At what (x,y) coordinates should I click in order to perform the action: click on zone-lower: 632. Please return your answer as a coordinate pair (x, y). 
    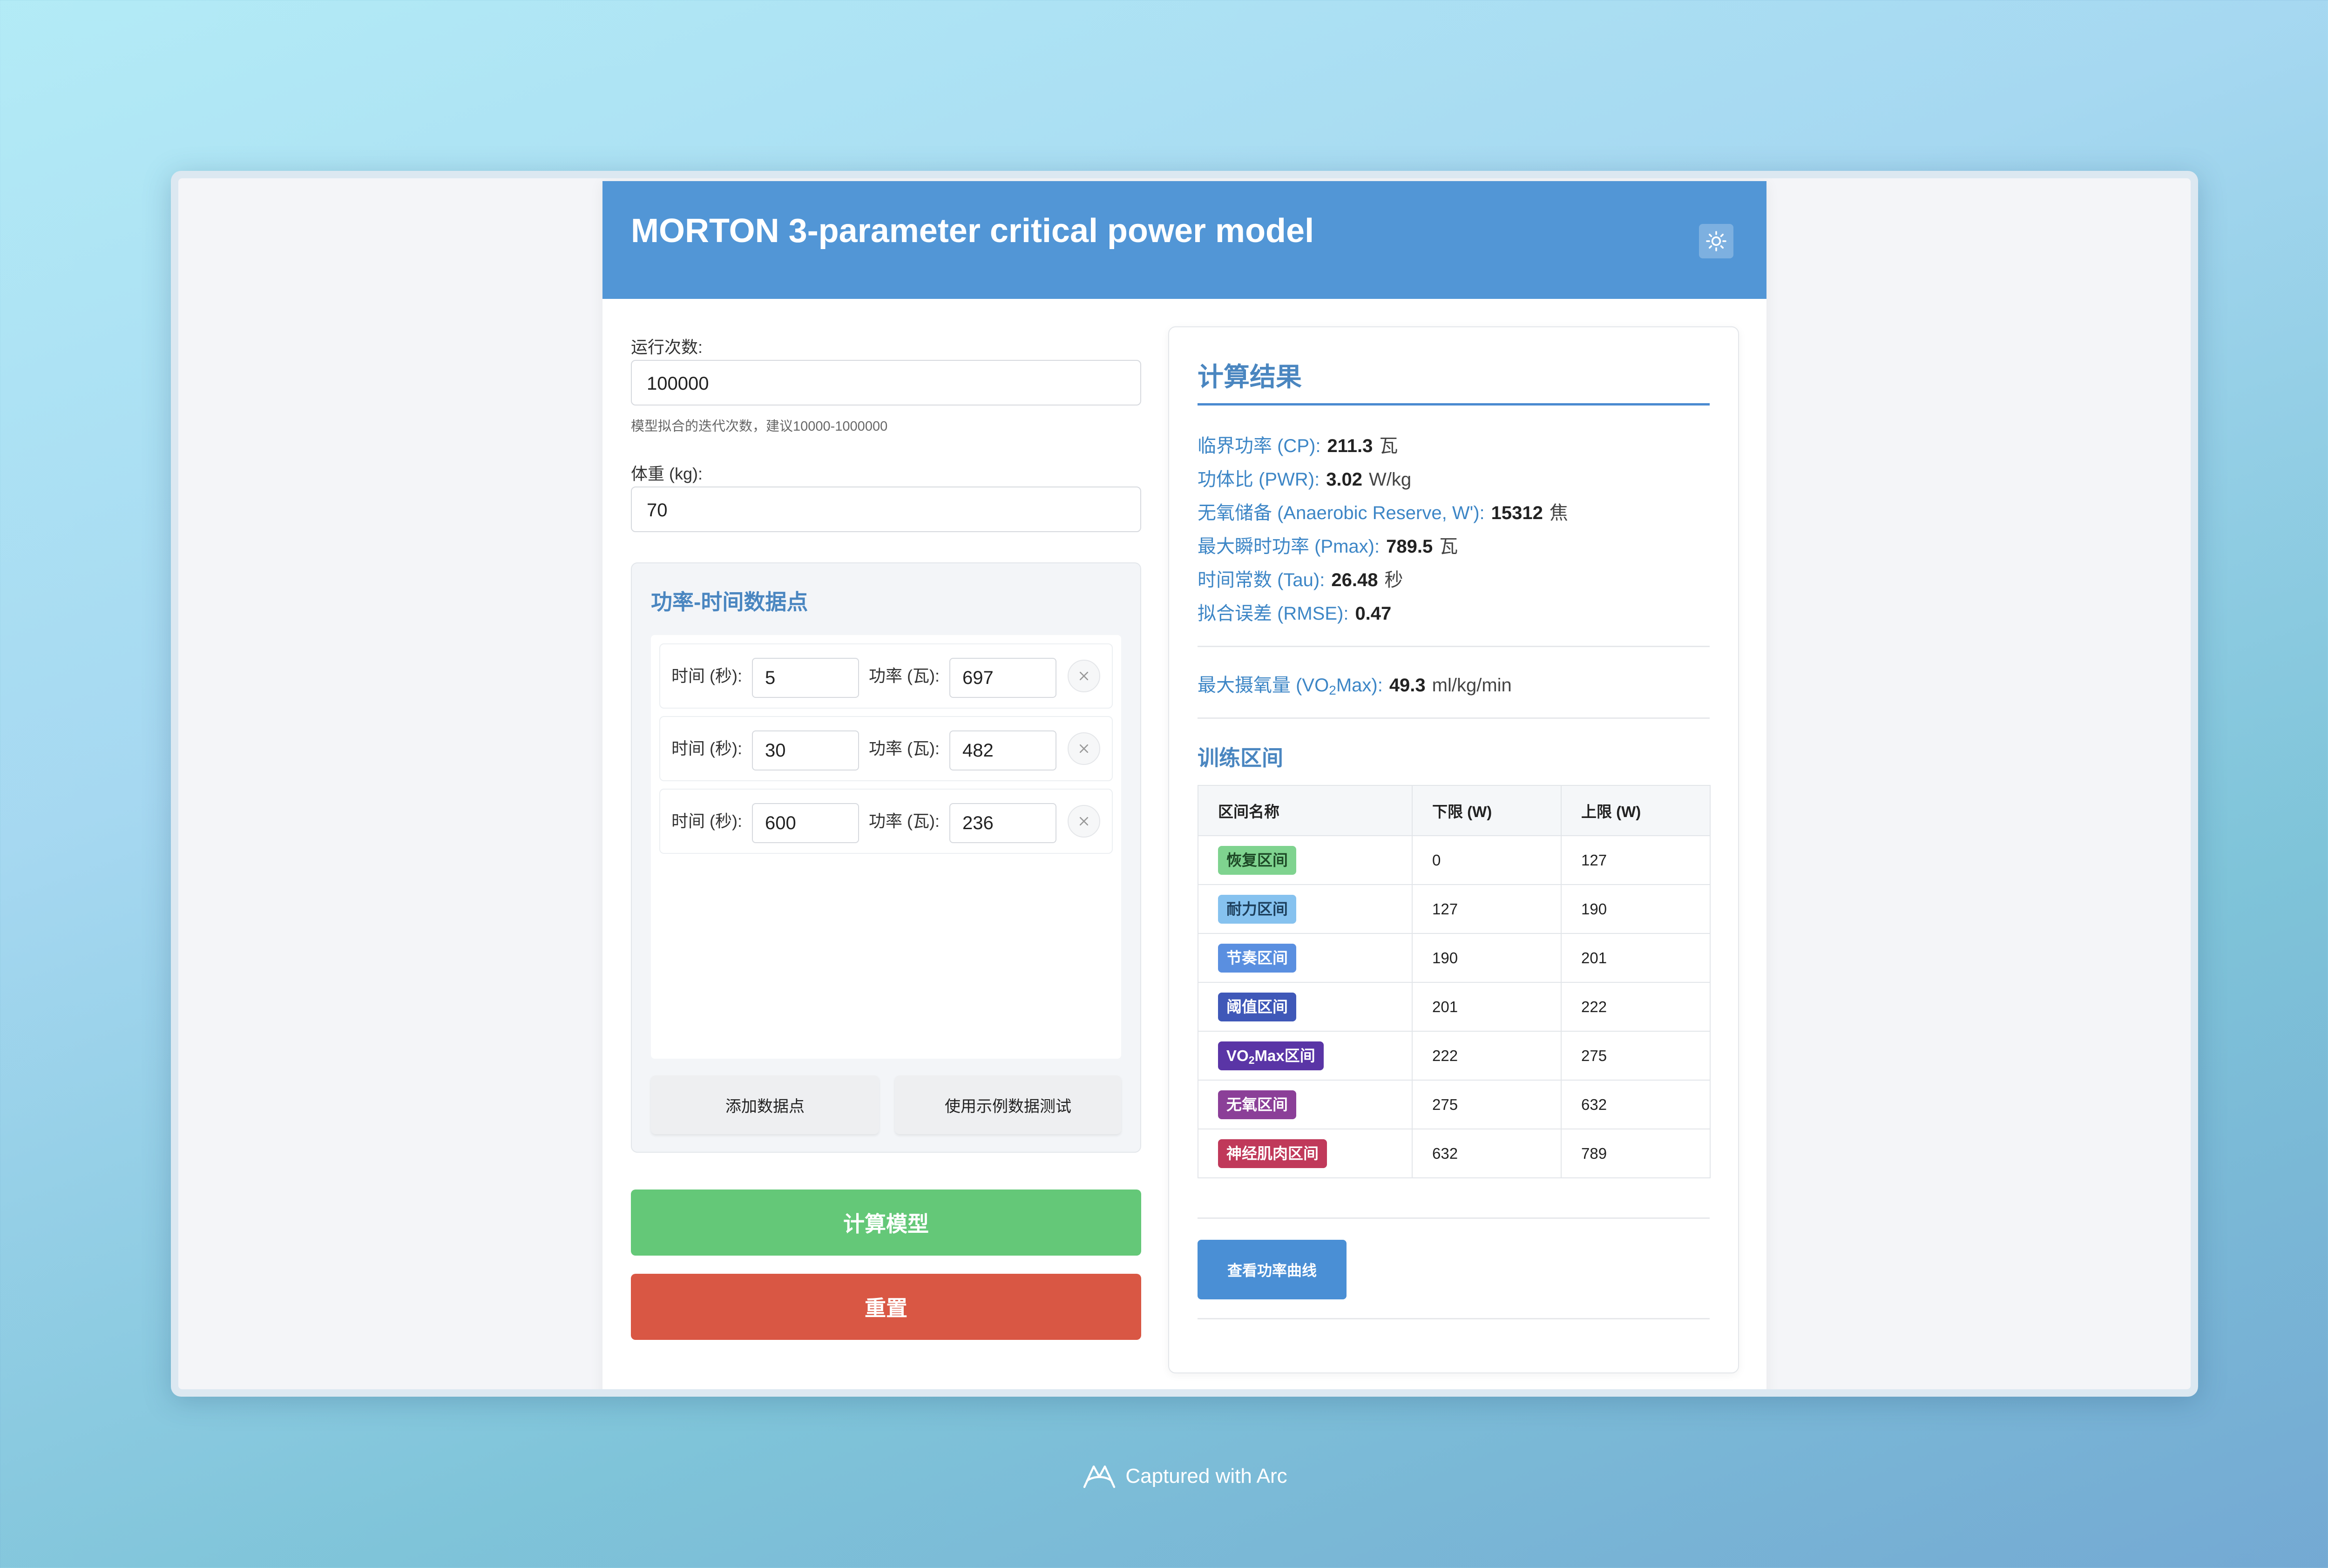
    Looking at the image, I should click on (1487, 1153).